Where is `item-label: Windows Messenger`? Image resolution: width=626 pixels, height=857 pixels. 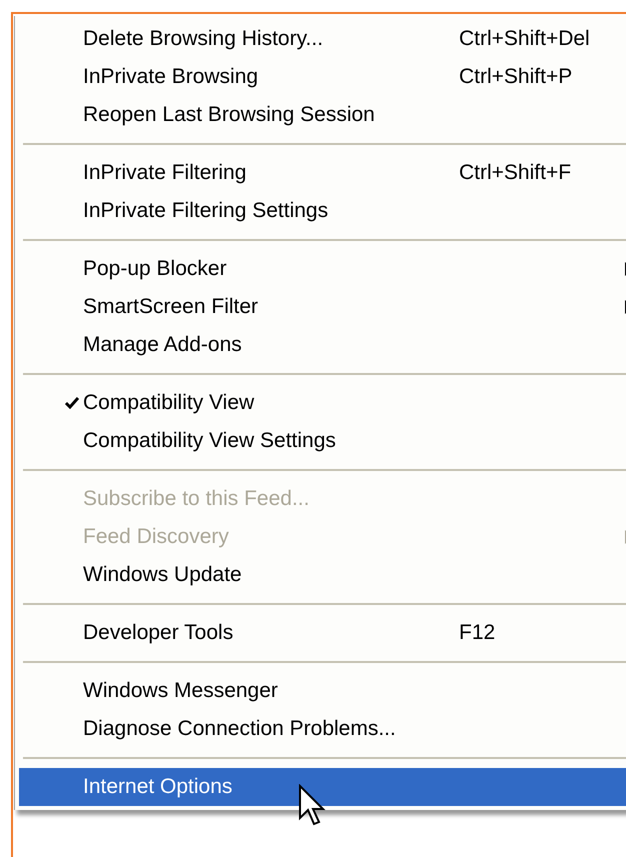 item-label: Windows Messenger is located at coordinates (181, 691).